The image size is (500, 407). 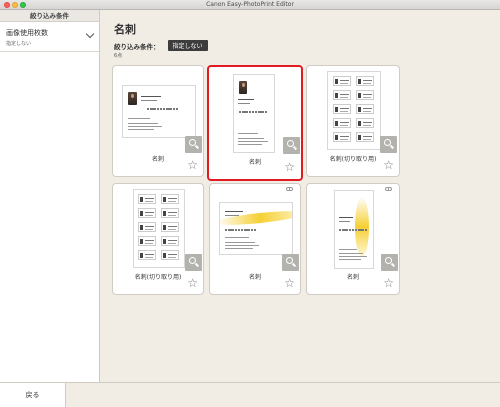 What do you see at coordinates (118, 56) in the screenshot?
I see `result-count: 6点` at bounding box center [118, 56].